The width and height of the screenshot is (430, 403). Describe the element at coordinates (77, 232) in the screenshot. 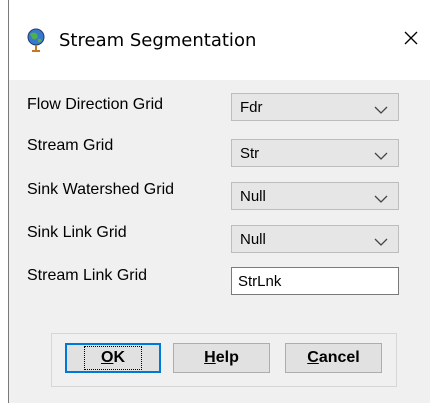

I see `sink-link-grid-label: Sink Link Grid` at that location.